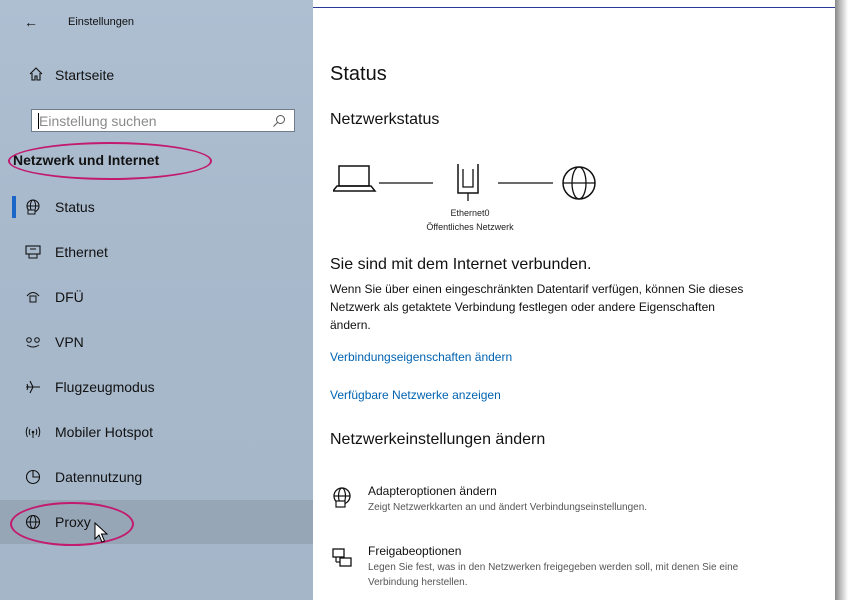  I want to click on sidebar-item-label: Proxy, so click(73, 522).